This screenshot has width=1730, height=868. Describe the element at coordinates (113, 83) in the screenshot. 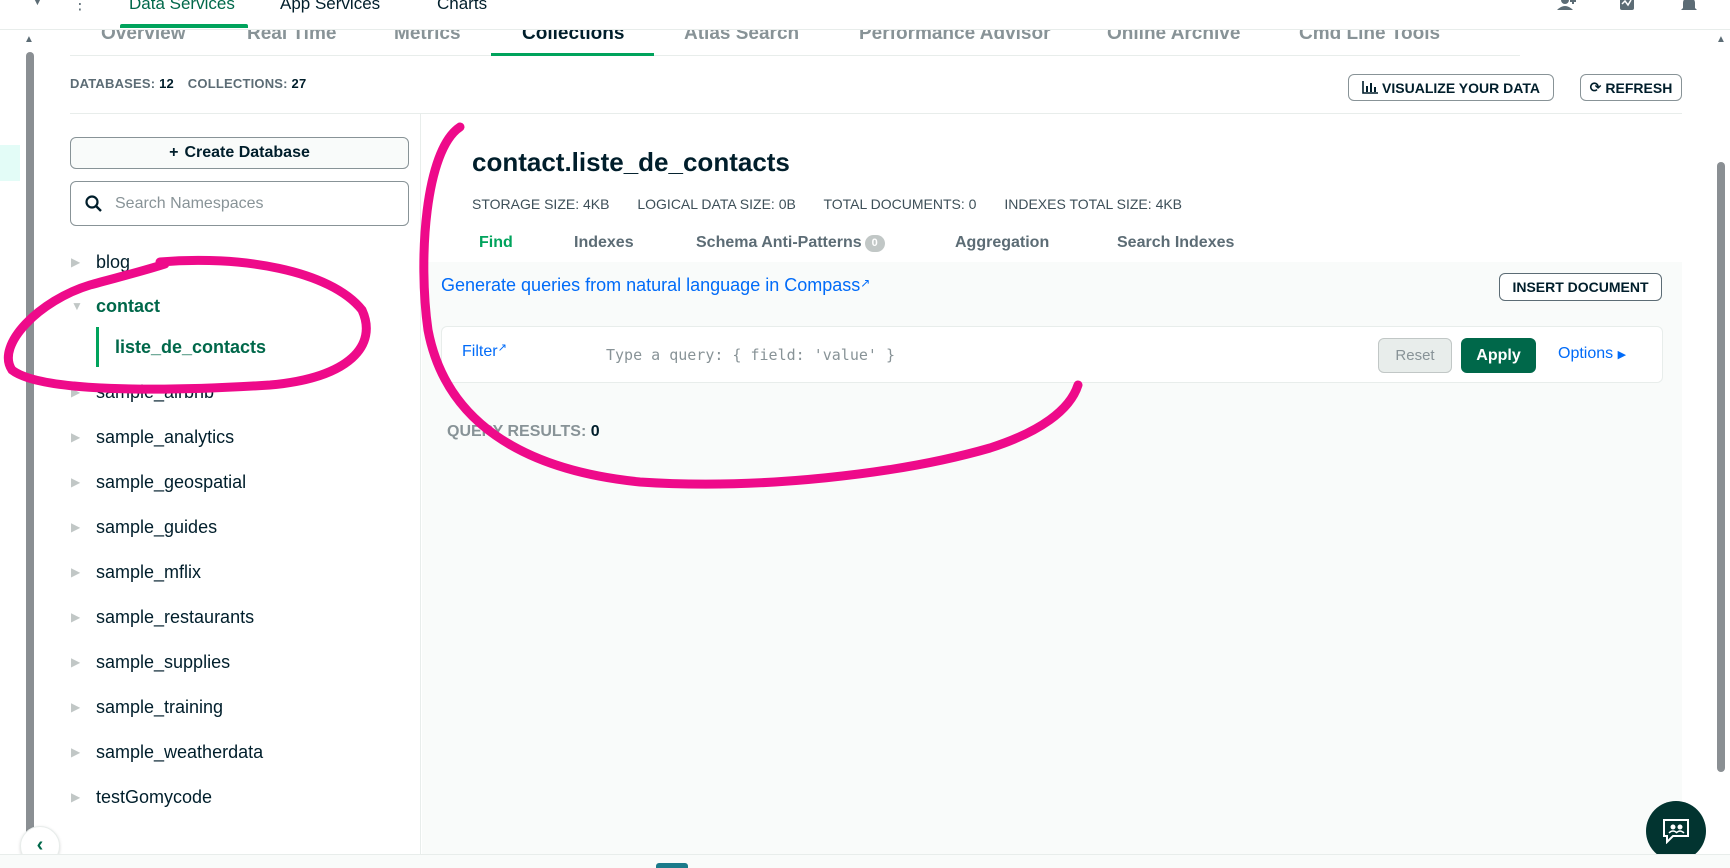

I see `databases-label: DATABASES:` at that location.